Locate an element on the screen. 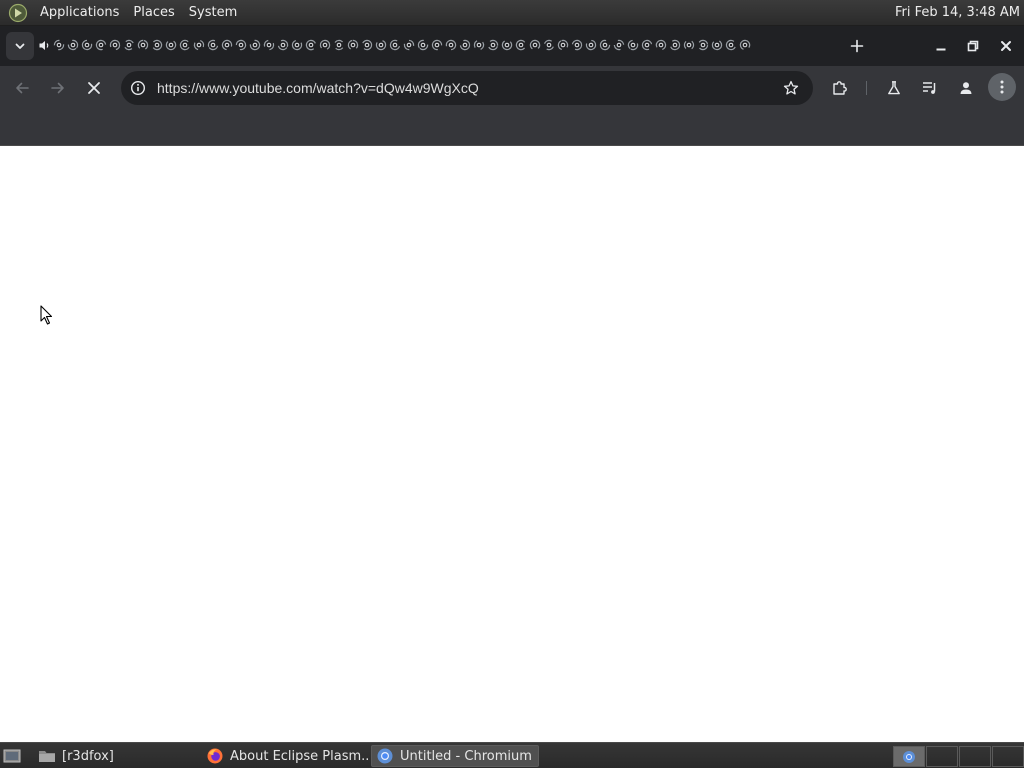 The height and width of the screenshot is (768, 1024). system-menu: System is located at coordinates (213, 12).